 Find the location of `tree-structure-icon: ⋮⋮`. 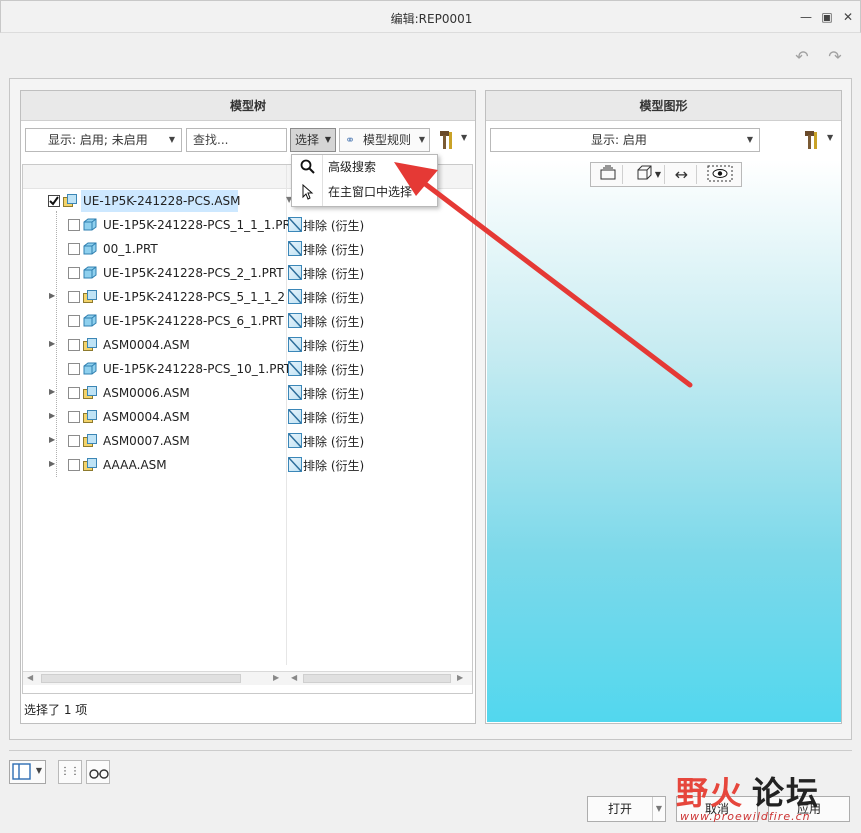

tree-structure-icon: ⋮⋮ is located at coordinates (70, 772).